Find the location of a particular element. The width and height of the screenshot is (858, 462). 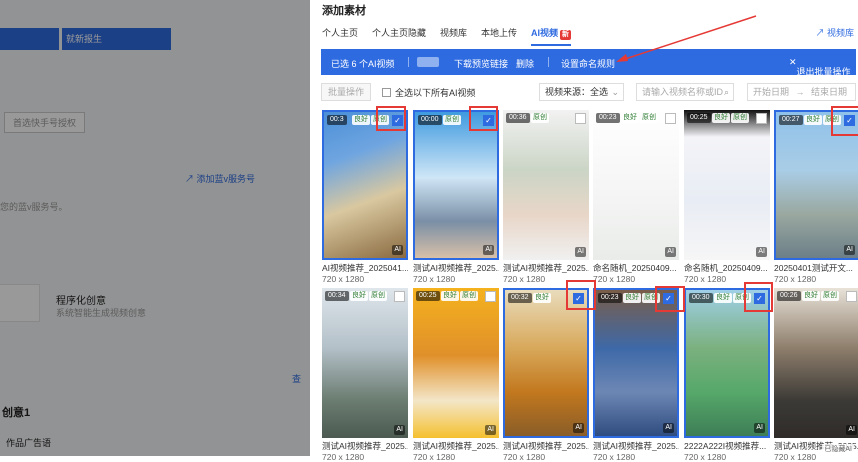

video-card: 00:23 良好 原创 ✓ AI 测试AI视频推荐_2025... 720 x 1280 is located at coordinates (636, 375).